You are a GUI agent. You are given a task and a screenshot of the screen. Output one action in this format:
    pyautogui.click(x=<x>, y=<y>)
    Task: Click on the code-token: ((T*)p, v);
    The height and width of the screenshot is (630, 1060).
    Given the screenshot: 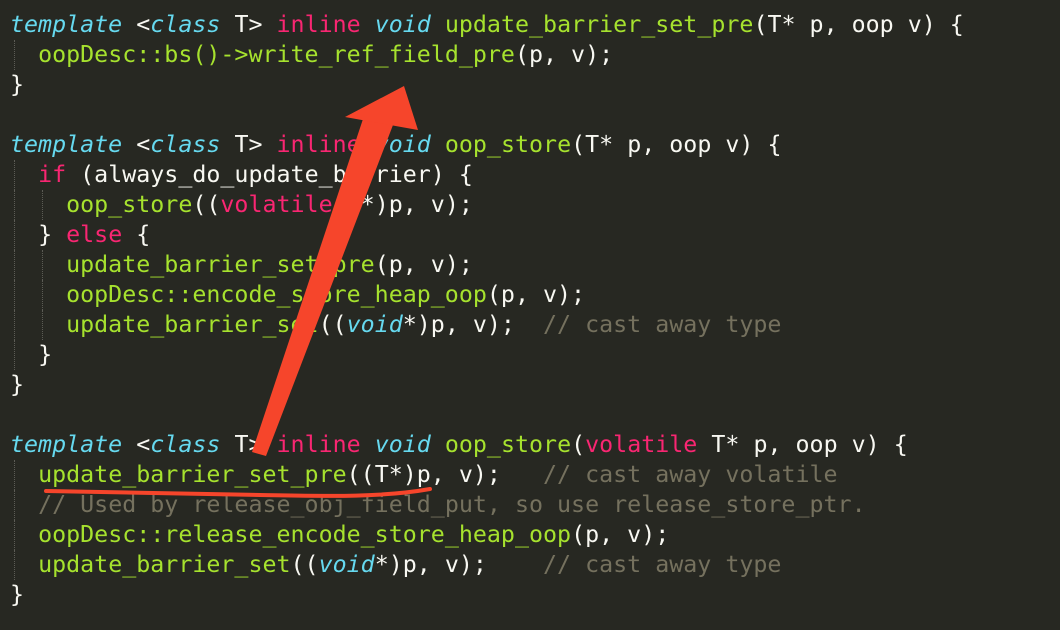 What is the action you would take?
    pyautogui.click(x=445, y=474)
    